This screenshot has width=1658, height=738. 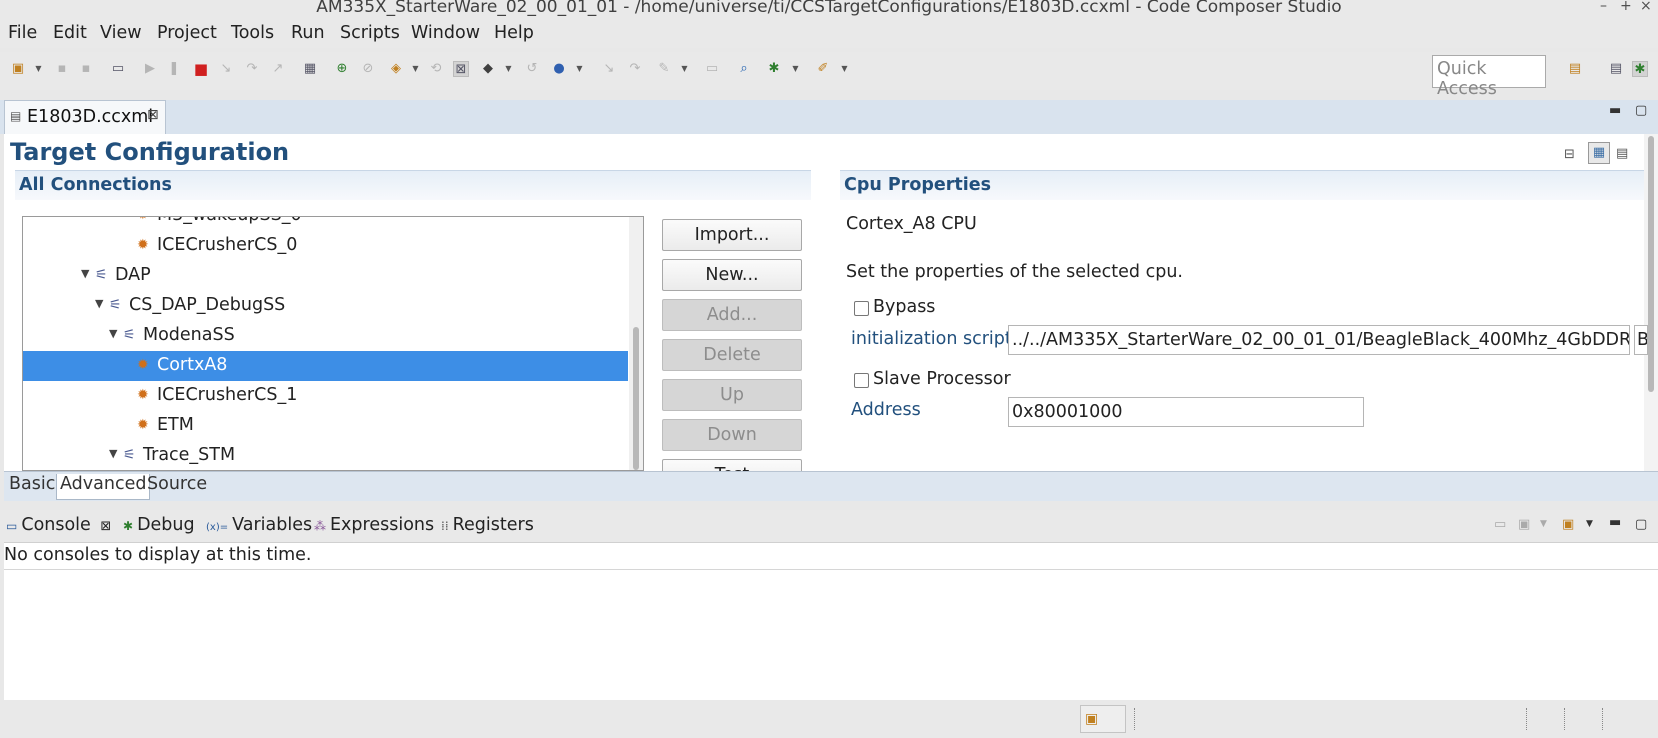 What do you see at coordinates (461, 69) in the screenshot?
I see `debug-mode-icon: ⊠` at bounding box center [461, 69].